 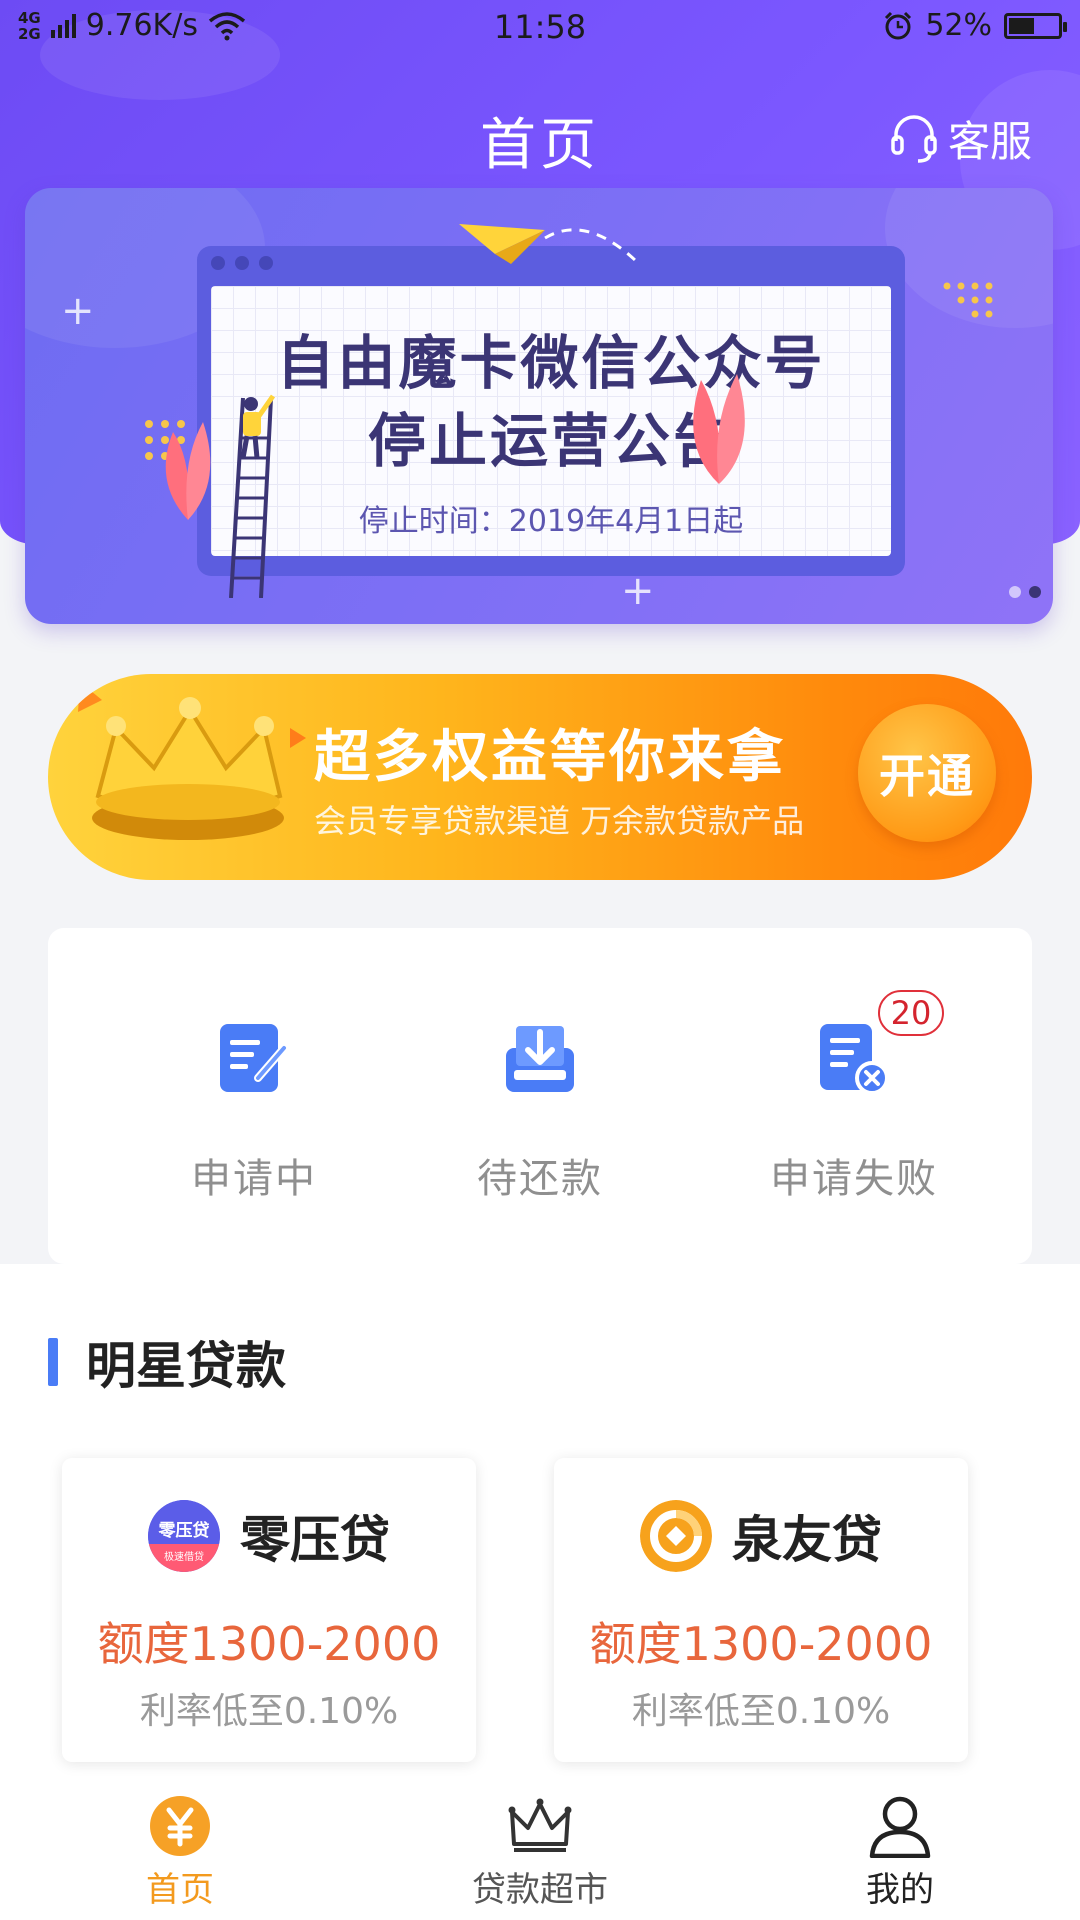 I want to click on lingyadai-logo-subtext: 极速借贷, so click(x=184, y=1556).